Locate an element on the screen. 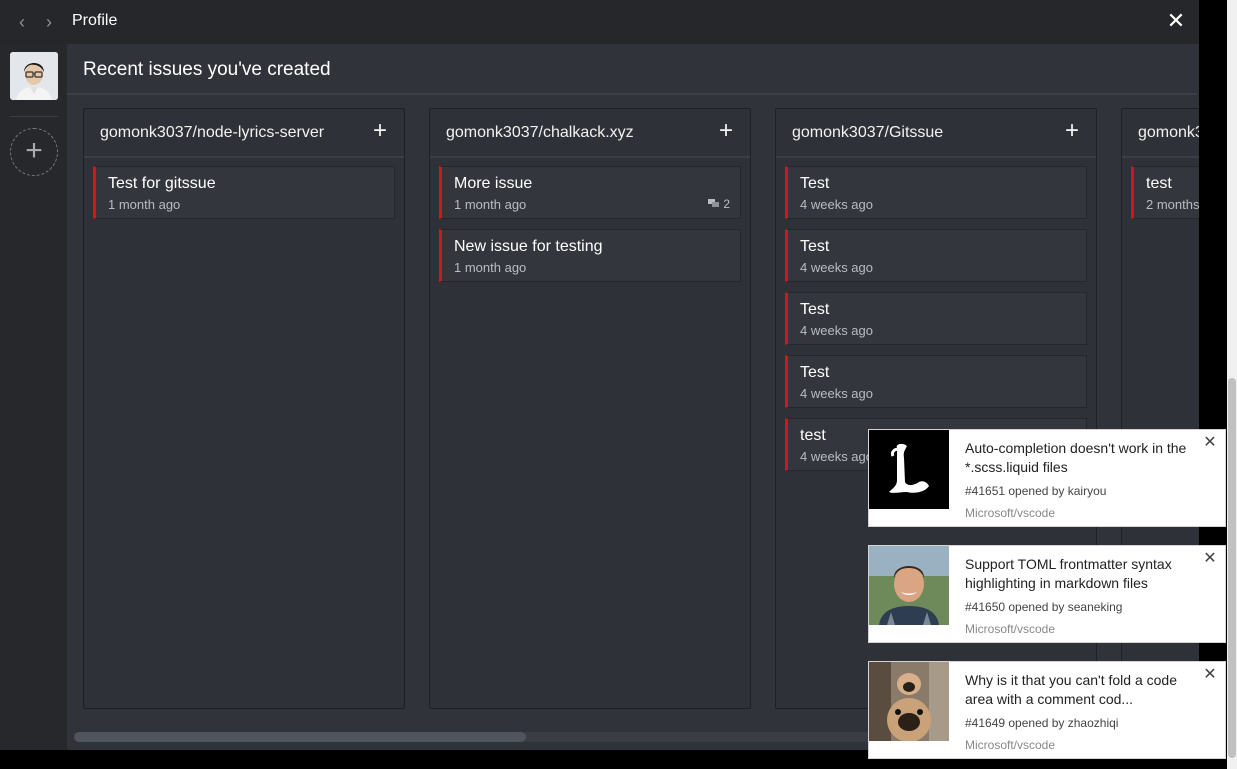 This screenshot has height=769, width=1237. account-sidebar: + is located at coordinates (33, 397).